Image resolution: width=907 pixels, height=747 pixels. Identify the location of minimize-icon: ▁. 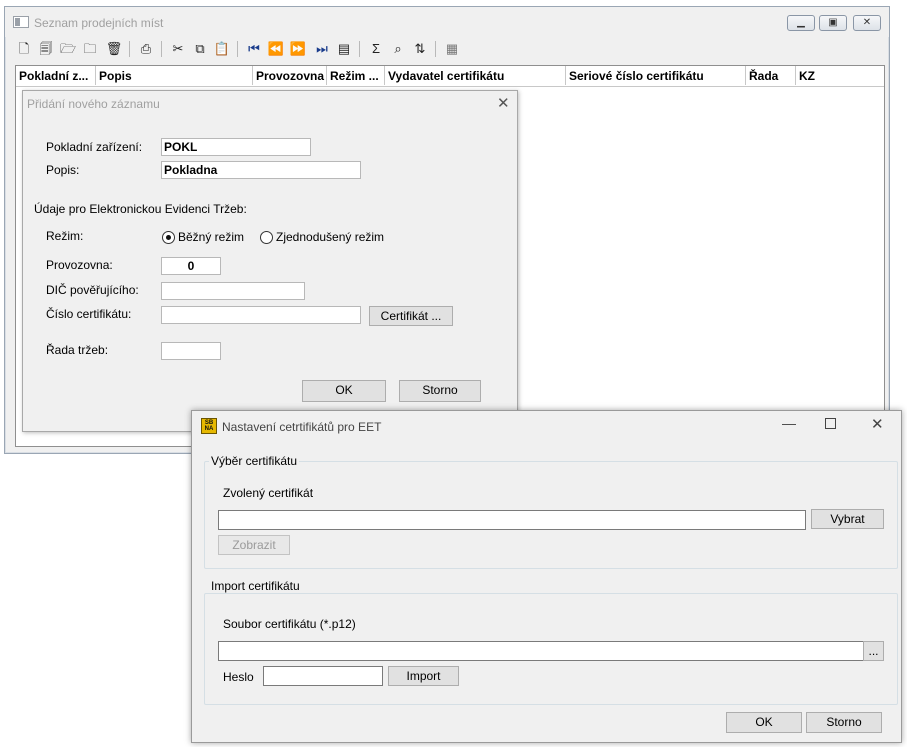
(801, 22).